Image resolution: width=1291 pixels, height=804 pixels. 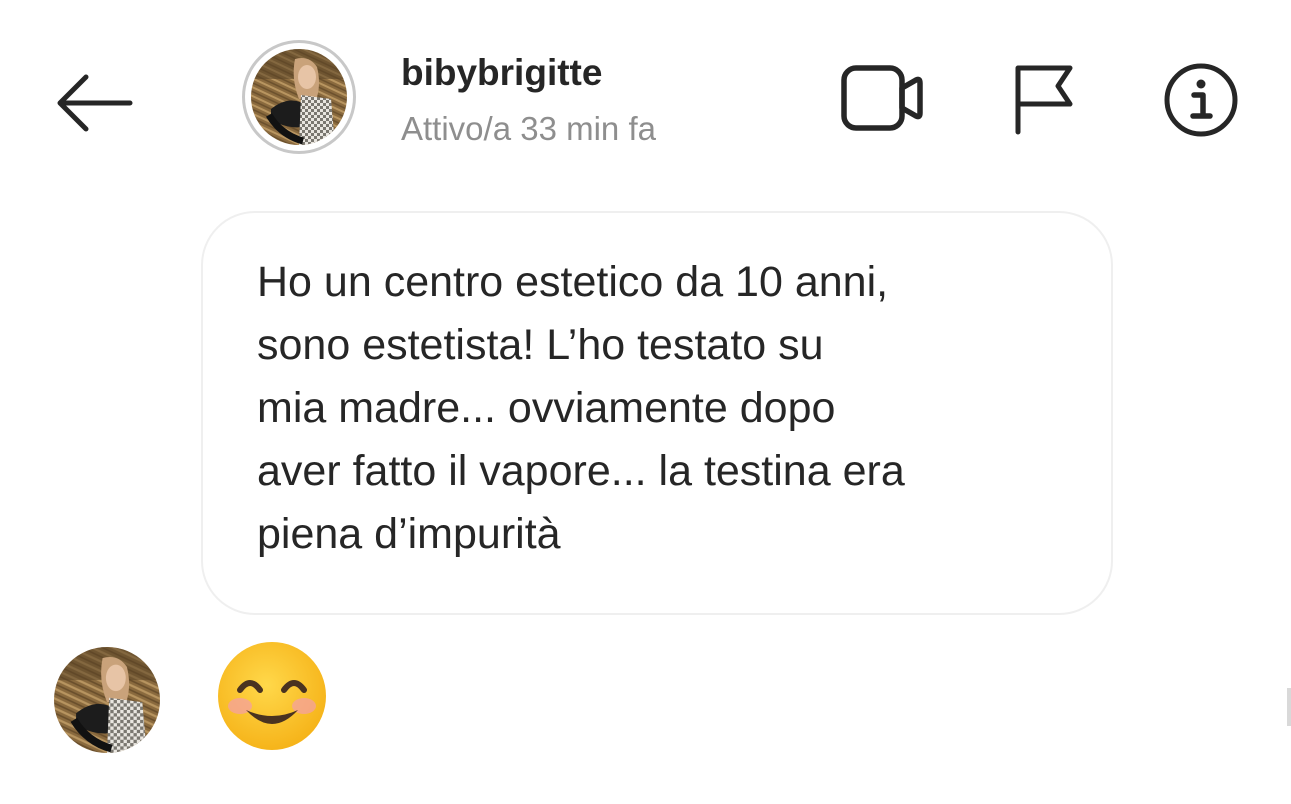 I want to click on video-call-button, so click(x=883, y=98).